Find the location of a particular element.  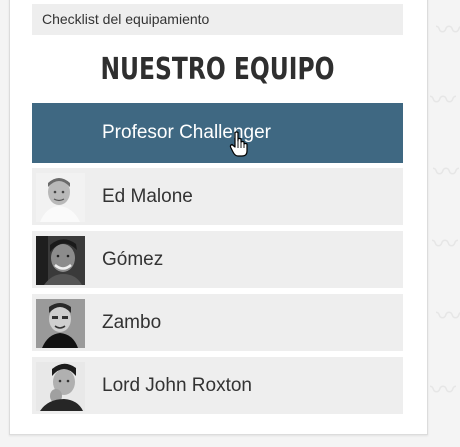

team-member-profesor-challenger: Profesor Challenger is located at coordinates (217, 133).